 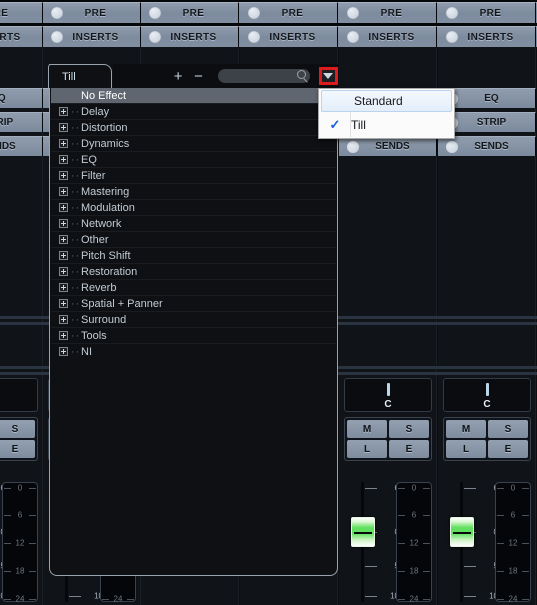 What do you see at coordinates (487, 389) in the screenshot?
I see `pan-needle` at bounding box center [487, 389].